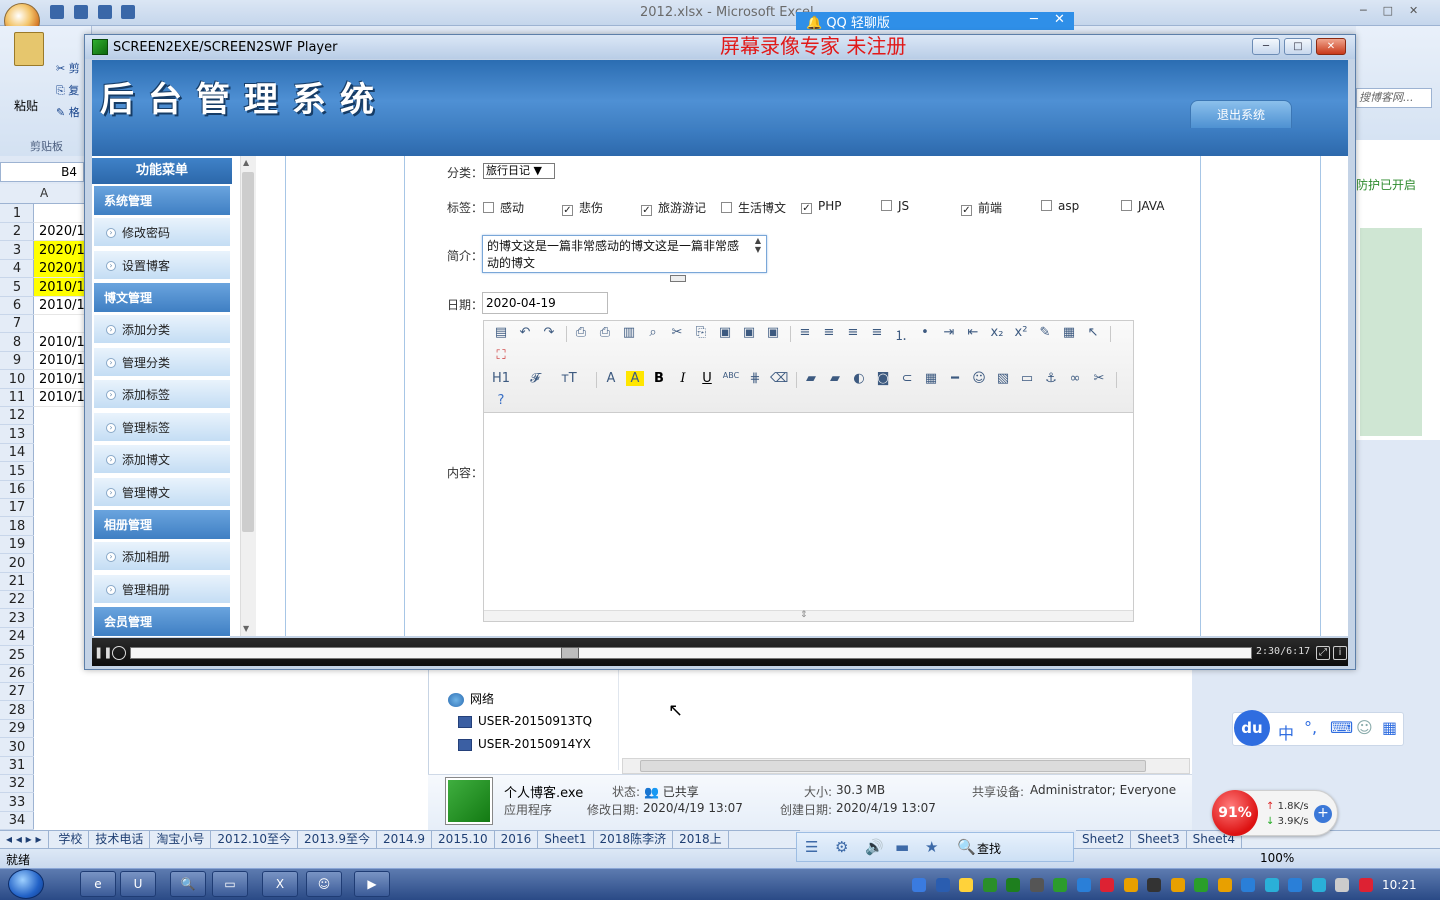  What do you see at coordinates (942, 885) in the screenshot?
I see `help-tray-icon` at bounding box center [942, 885].